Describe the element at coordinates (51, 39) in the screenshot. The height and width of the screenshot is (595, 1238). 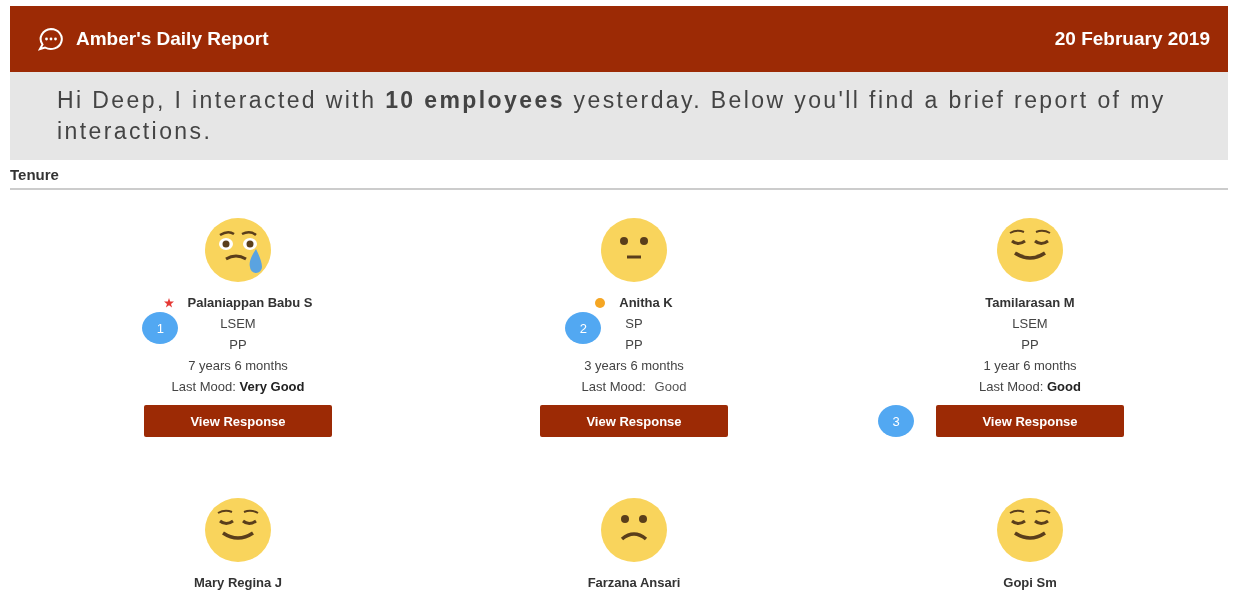
I see `chat-bubble-icon` at that location.